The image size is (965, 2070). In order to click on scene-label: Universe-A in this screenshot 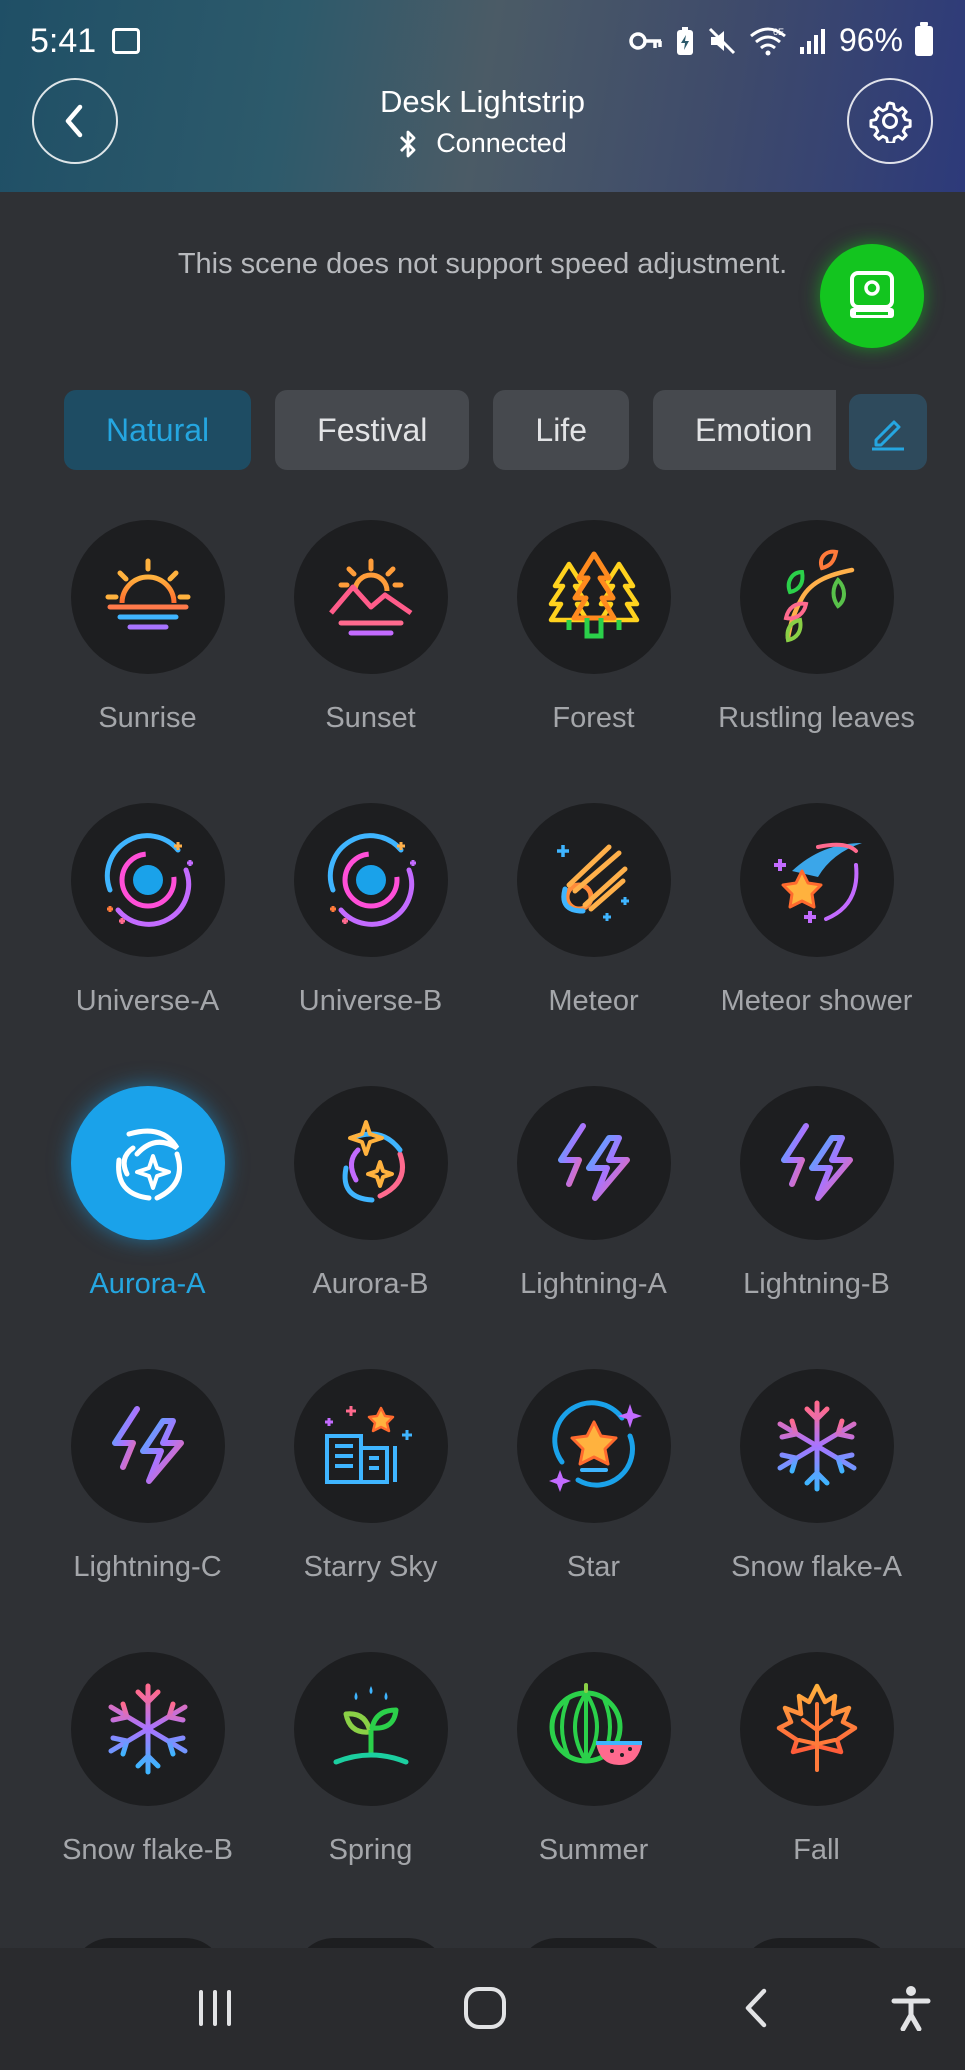, I will do `click(147, 1001)`.